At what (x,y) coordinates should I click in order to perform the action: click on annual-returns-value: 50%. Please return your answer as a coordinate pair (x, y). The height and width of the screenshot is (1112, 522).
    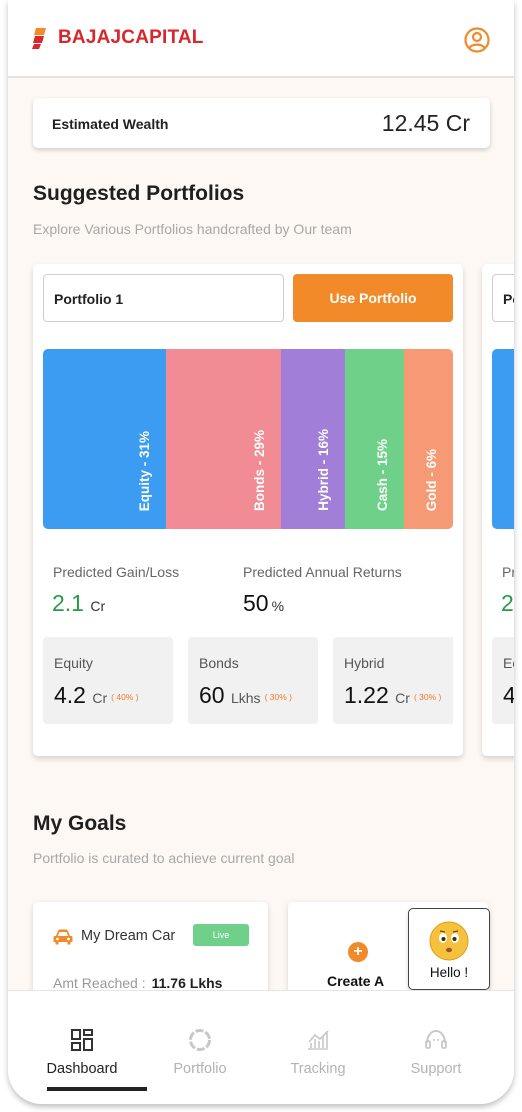
    Looking at the image, I should click on (263, 603).